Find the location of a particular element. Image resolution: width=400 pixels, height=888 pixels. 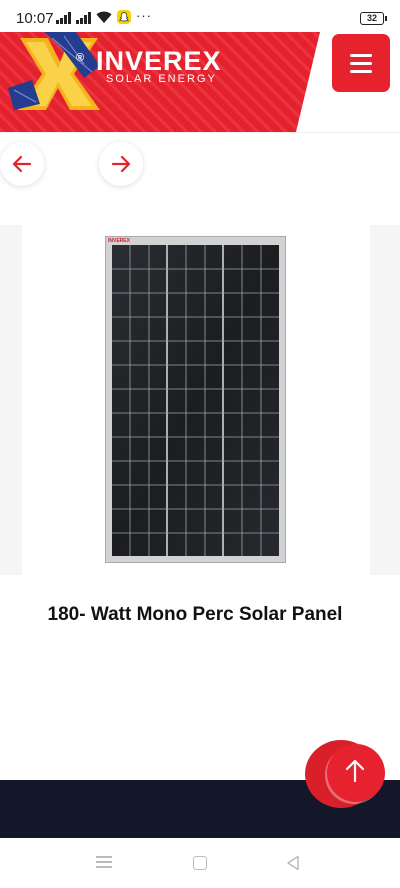

panel-brand-label: INVEREX is located at coordinates (119, 241).